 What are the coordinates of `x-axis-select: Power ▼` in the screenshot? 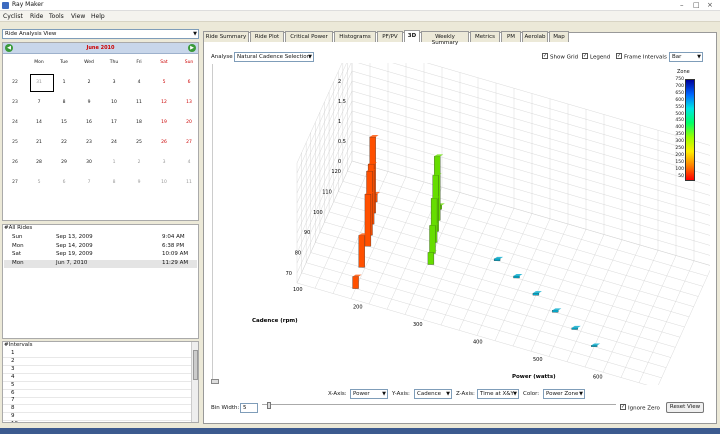 It's located at (369, 394).